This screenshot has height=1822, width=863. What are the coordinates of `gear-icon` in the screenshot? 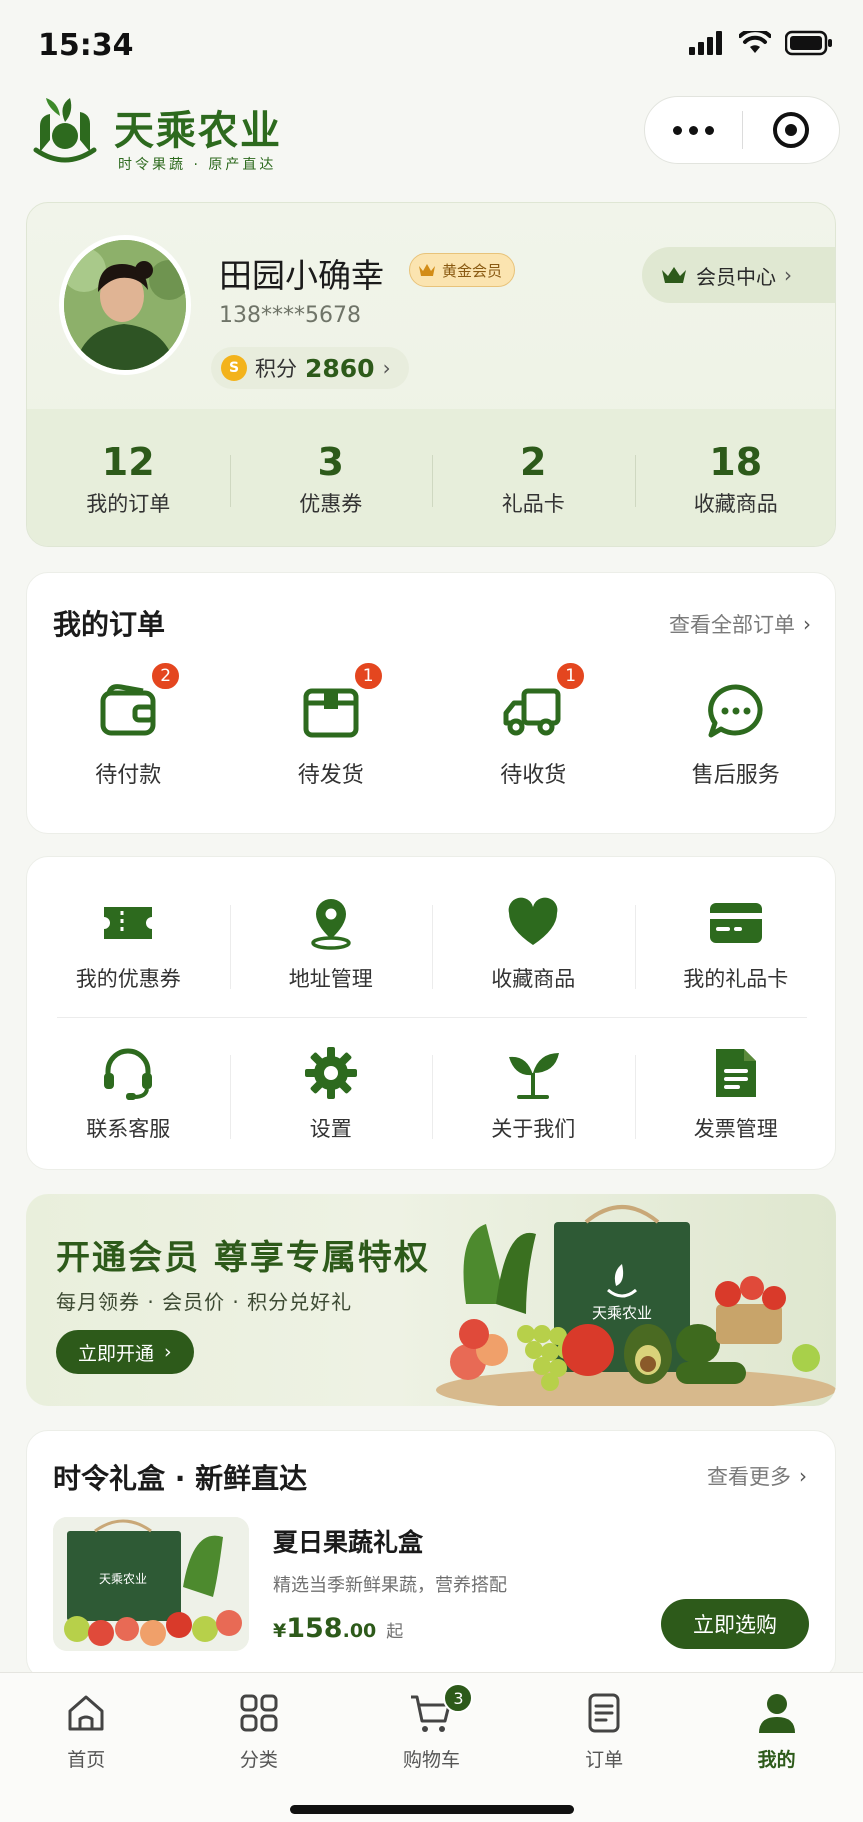 It's located at (330, 1073).